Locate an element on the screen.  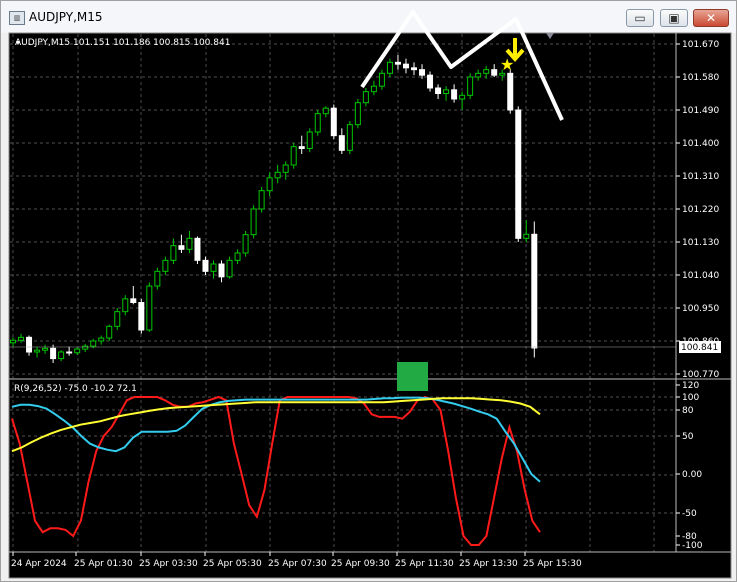
indicator-level-label: 80 is located at coordinates (688, 411).